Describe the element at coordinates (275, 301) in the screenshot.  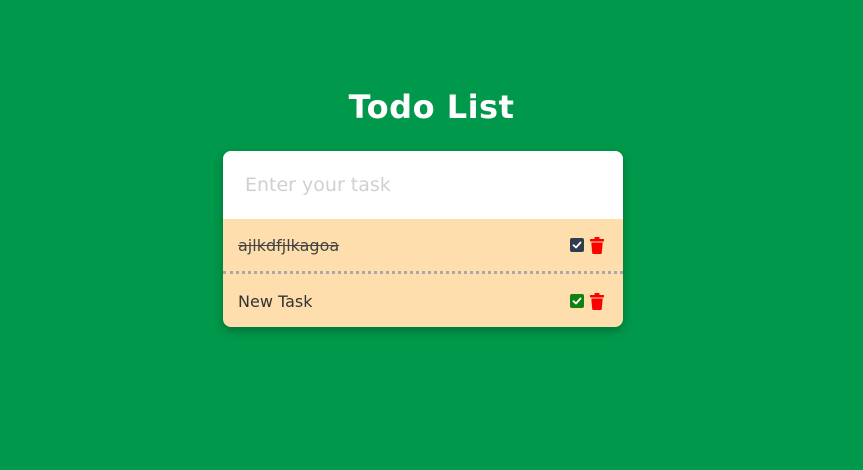
I see `task-text: New Task` at that location.